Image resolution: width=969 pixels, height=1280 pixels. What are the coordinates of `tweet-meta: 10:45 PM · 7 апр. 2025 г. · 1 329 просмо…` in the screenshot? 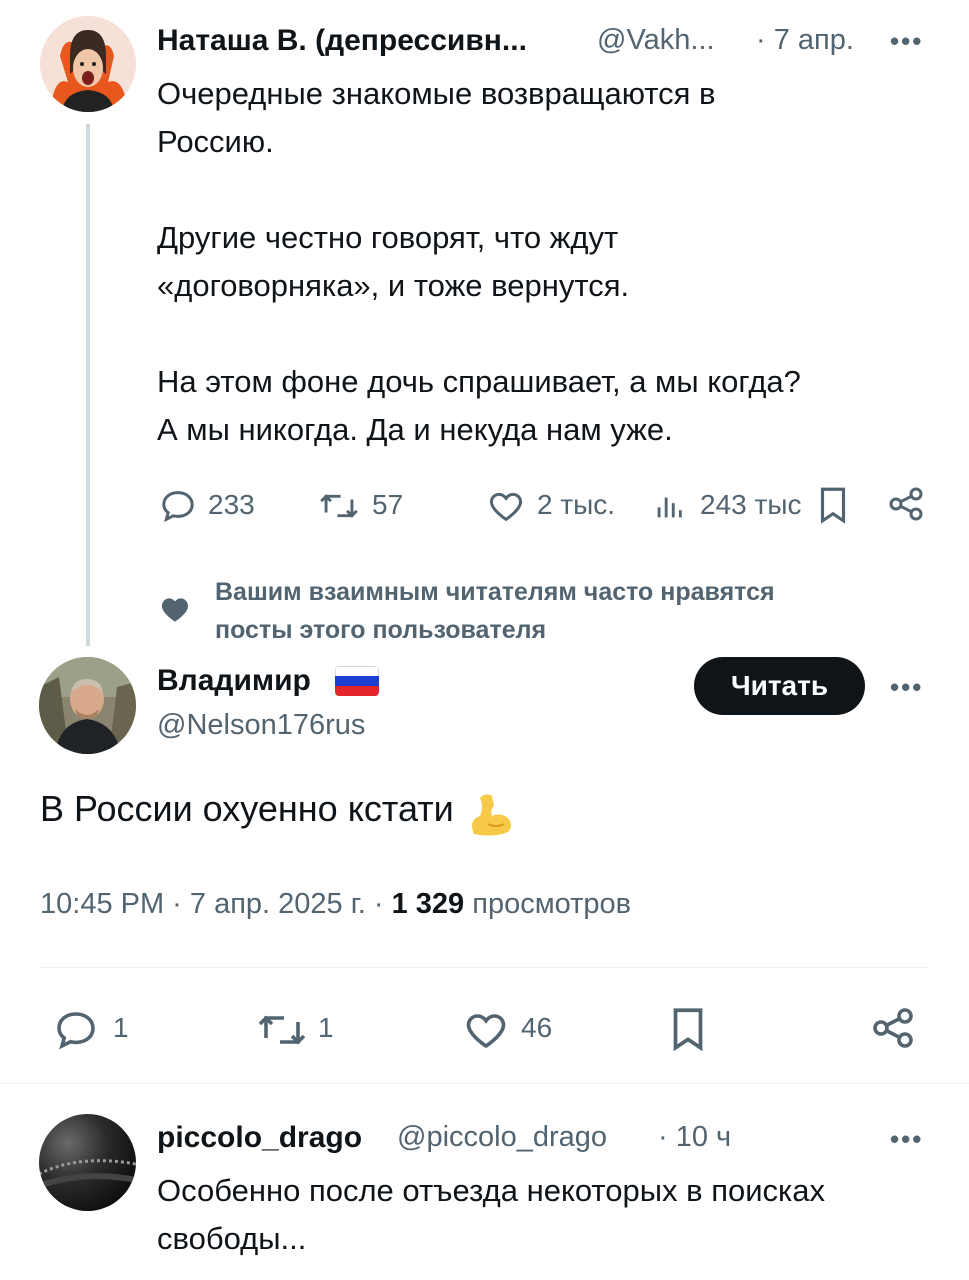 It's located at (335, 904).